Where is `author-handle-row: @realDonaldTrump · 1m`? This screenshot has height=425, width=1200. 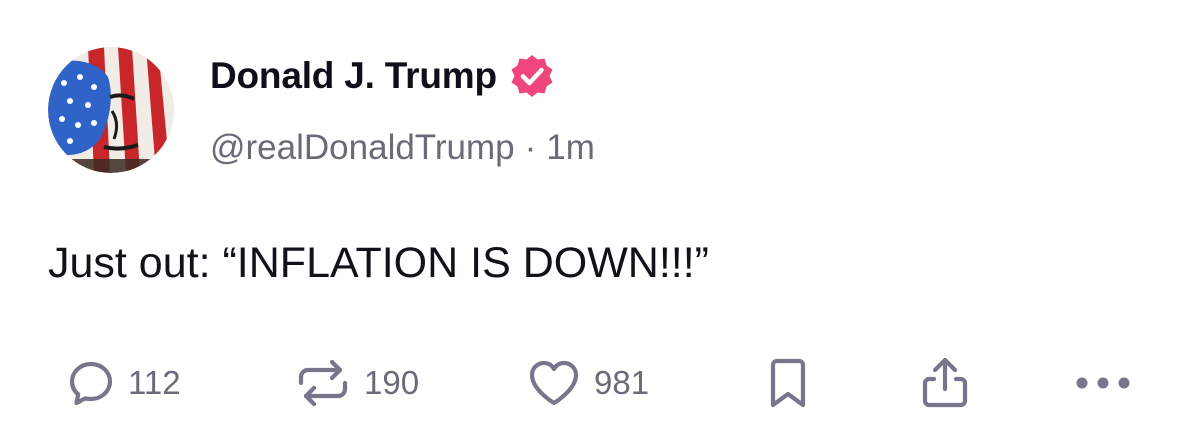 author-handle-row: @realDonaldTrump · 1m is located at coordinates (402, 148).